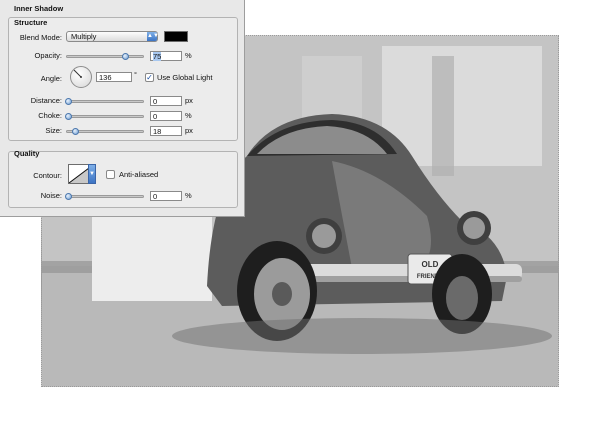  What do you see at coordinates (105, 77) in the screenshot?
I see `angle-value: 136` at bounding box center [105, 77].